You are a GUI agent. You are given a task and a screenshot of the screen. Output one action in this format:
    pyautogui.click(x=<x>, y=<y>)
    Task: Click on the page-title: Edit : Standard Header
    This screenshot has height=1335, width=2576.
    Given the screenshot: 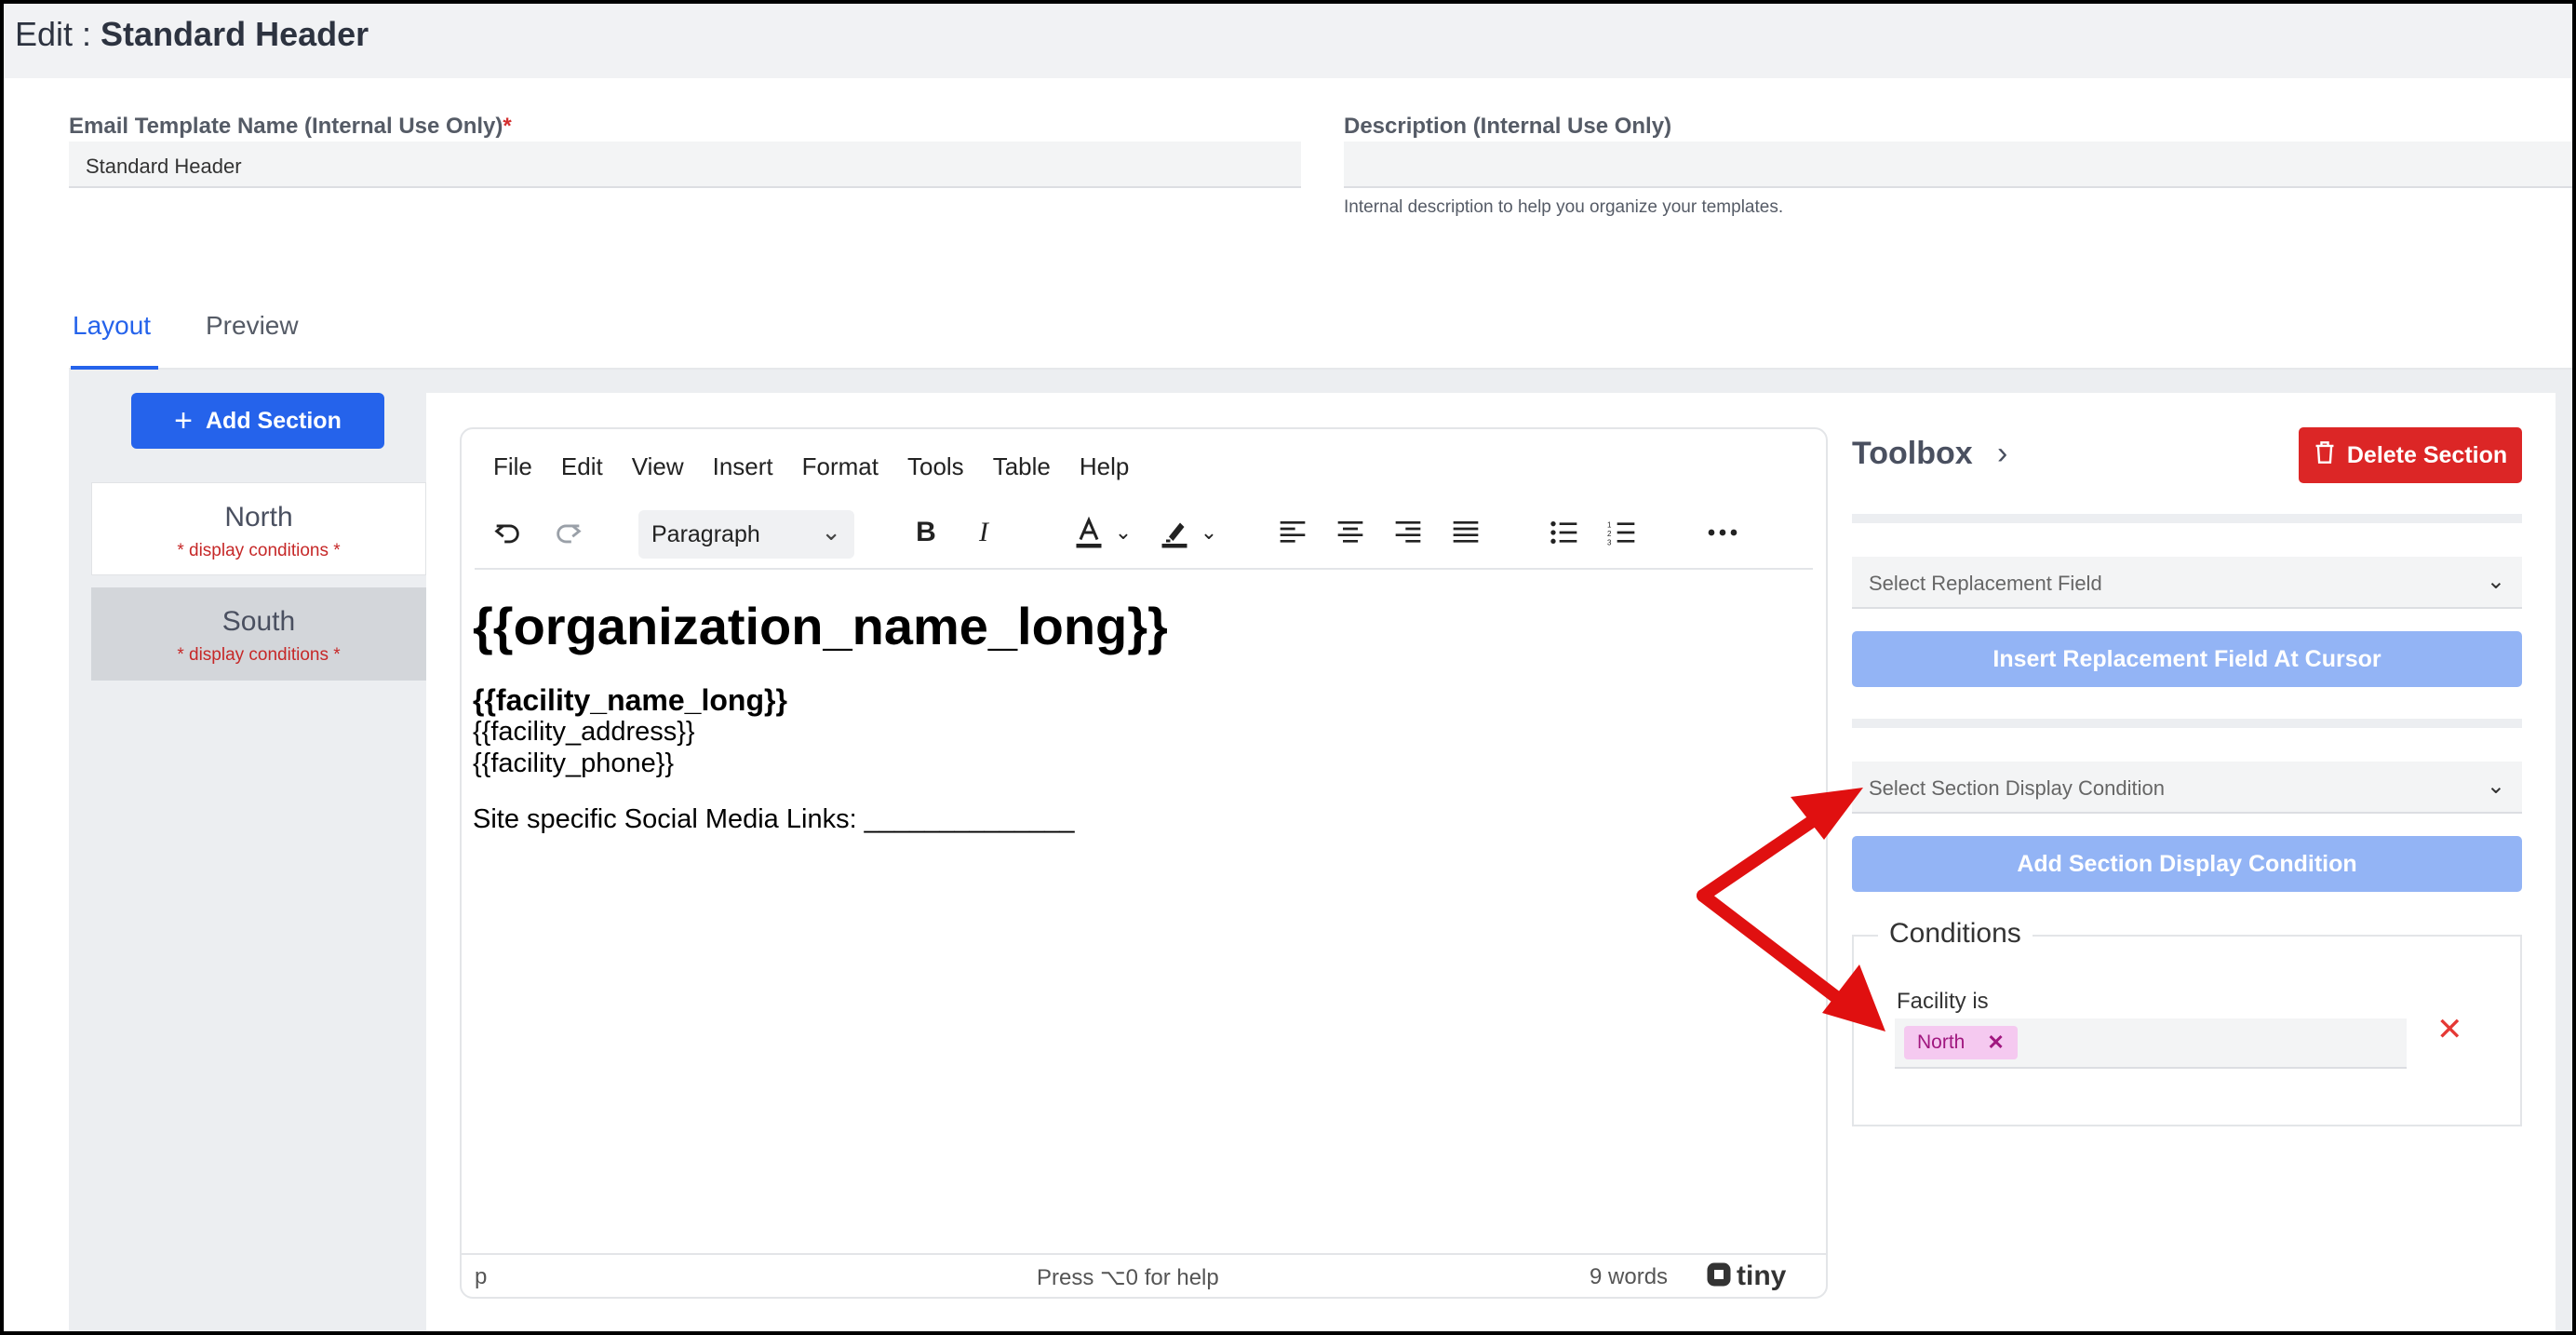 What is the action you would take?
    pyautogui.click(x=192, y=34)
    